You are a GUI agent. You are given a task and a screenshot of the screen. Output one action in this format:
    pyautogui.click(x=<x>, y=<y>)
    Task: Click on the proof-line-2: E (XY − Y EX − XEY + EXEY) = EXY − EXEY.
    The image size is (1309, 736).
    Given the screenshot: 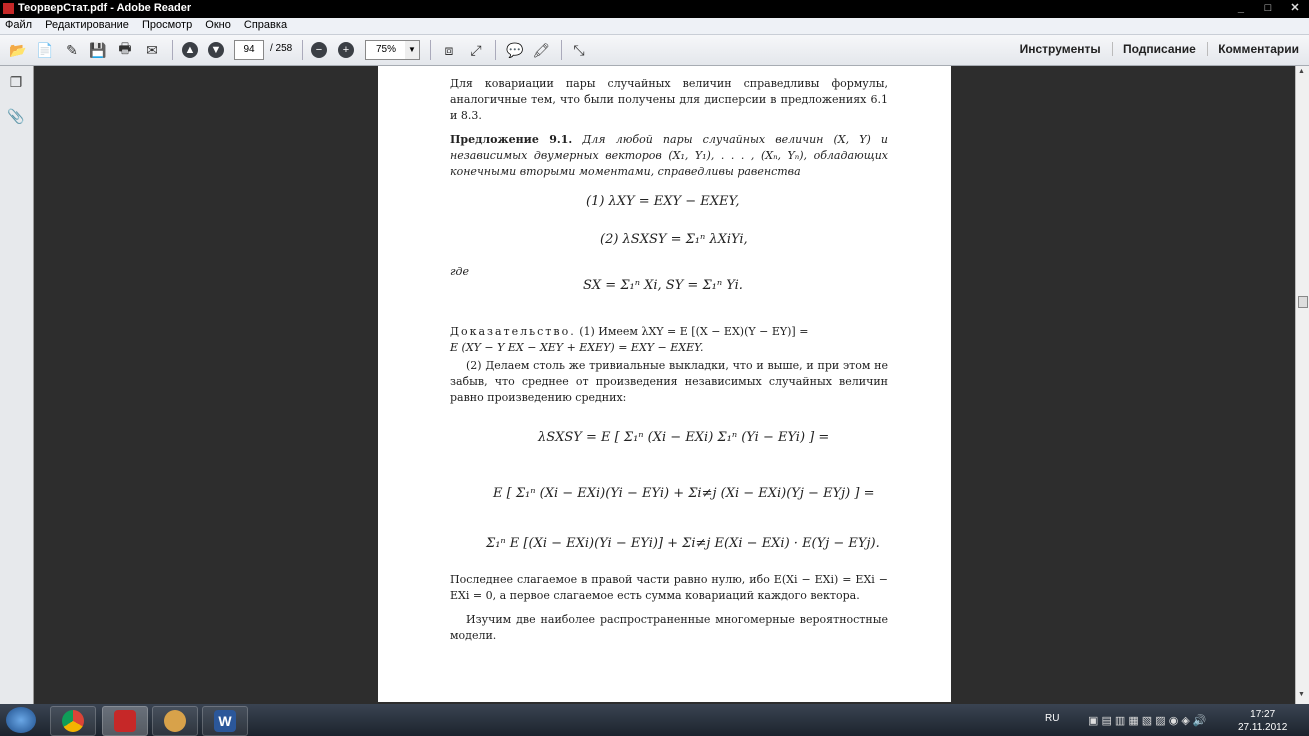 What is the action you would take?
    pyautogui.click(x=577, y=347)
    